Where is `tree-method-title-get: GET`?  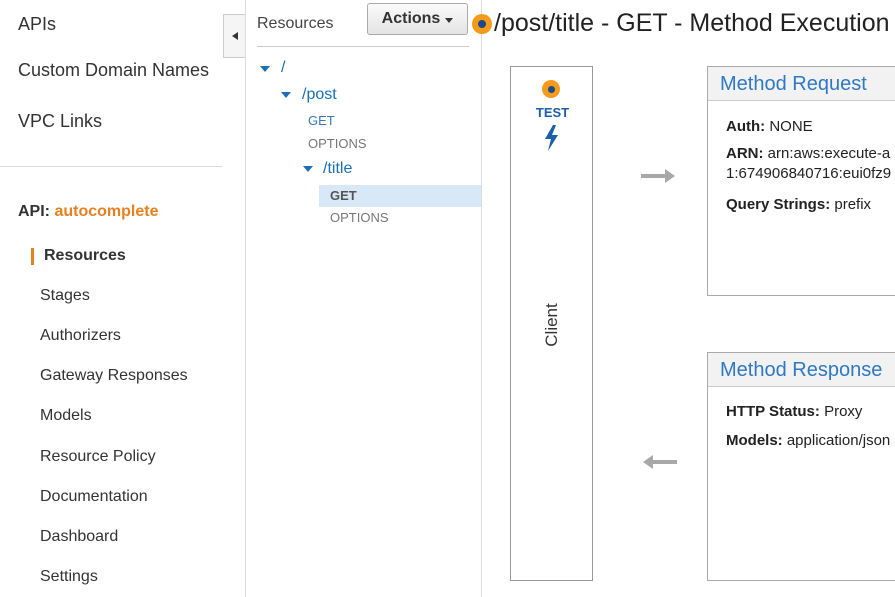 tree-method-title-get: GET is located at coordinates (343, 195).